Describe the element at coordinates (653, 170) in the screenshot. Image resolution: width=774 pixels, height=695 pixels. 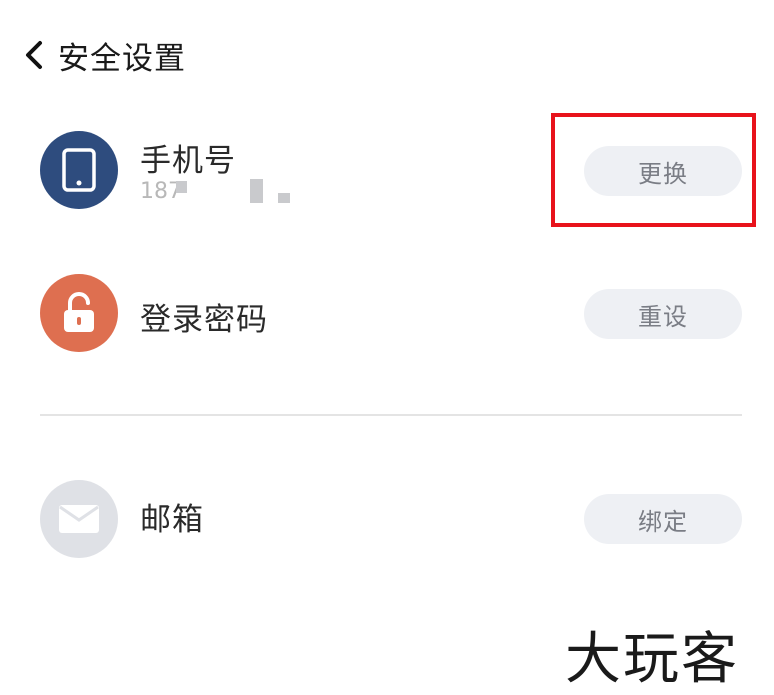
I see `highlight-box` at that location.